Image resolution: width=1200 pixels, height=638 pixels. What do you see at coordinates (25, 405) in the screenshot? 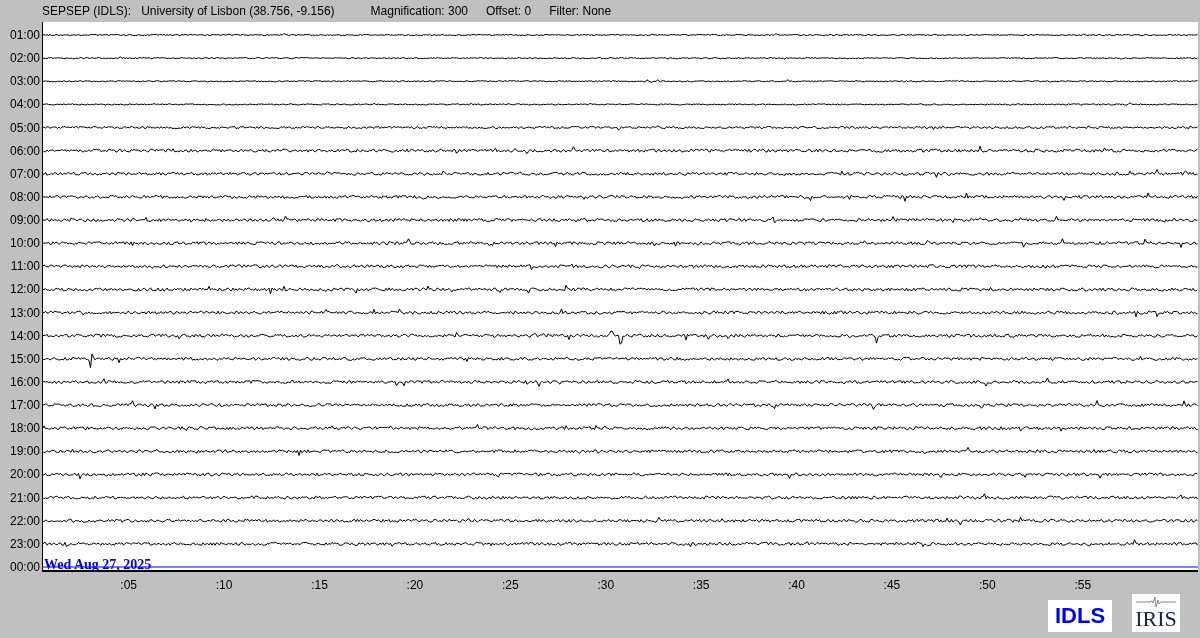
I see `hour-label: 17:00` at bounding box center [25, 405].